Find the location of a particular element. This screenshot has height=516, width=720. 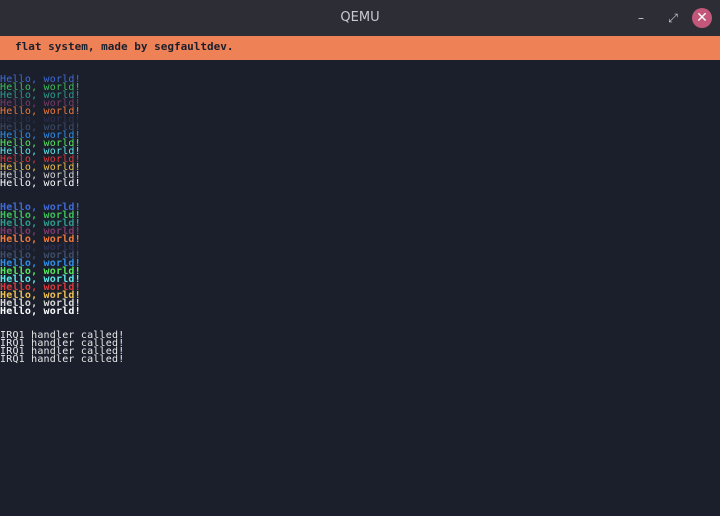

irq-line: IRQ1 handler called! is located at coordinates (62, 359).